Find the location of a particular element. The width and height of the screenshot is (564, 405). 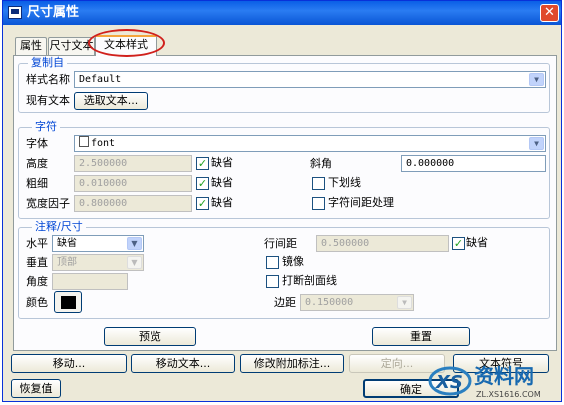

vertical-value: 顶部 is located at coordinates (67, 262).